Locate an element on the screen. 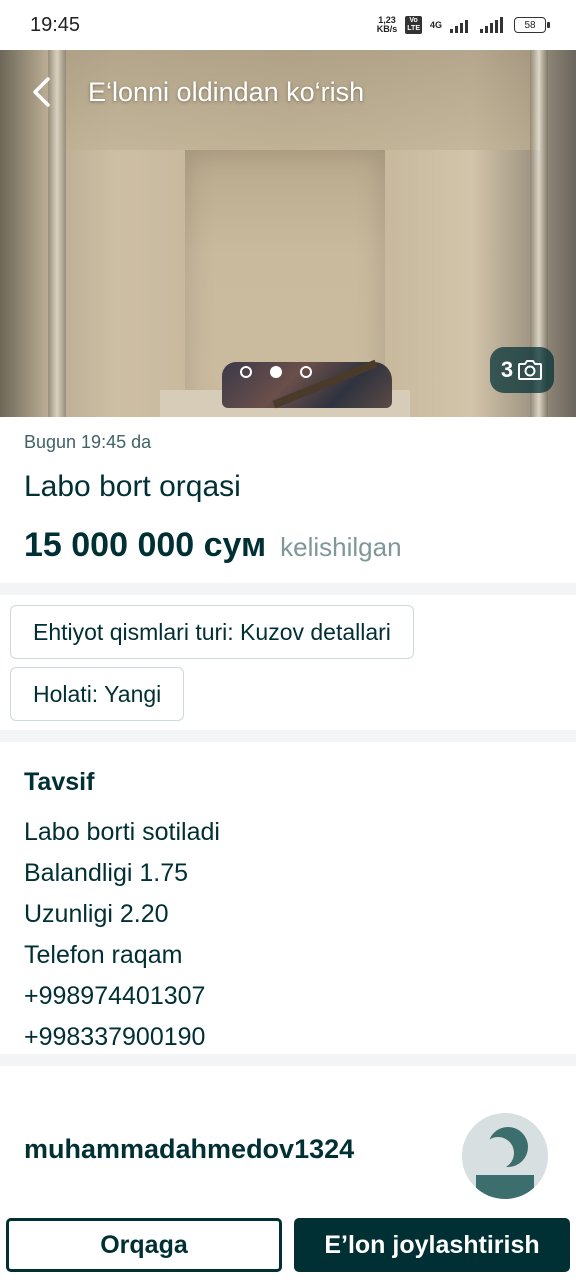  description-line: +998974401307 is located at coordinates (115, 996).